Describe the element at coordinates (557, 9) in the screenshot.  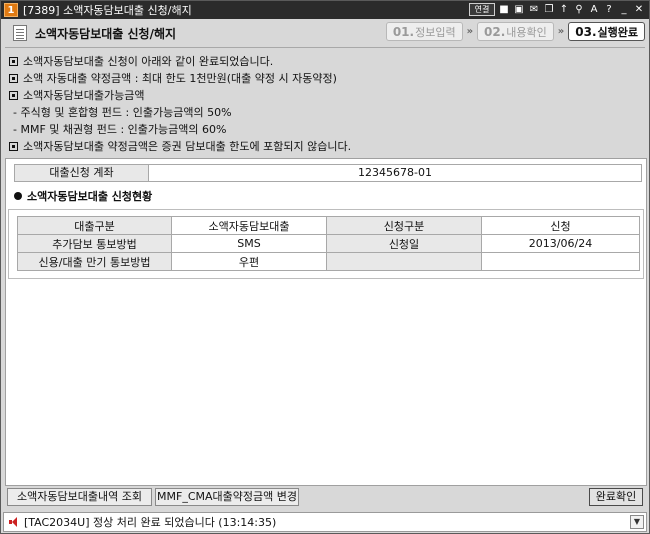
I see `title-bar-icons: 연결 ■ ▣ ✉ ❐ ↑ ⚲ A ? _ ✕` at that location.